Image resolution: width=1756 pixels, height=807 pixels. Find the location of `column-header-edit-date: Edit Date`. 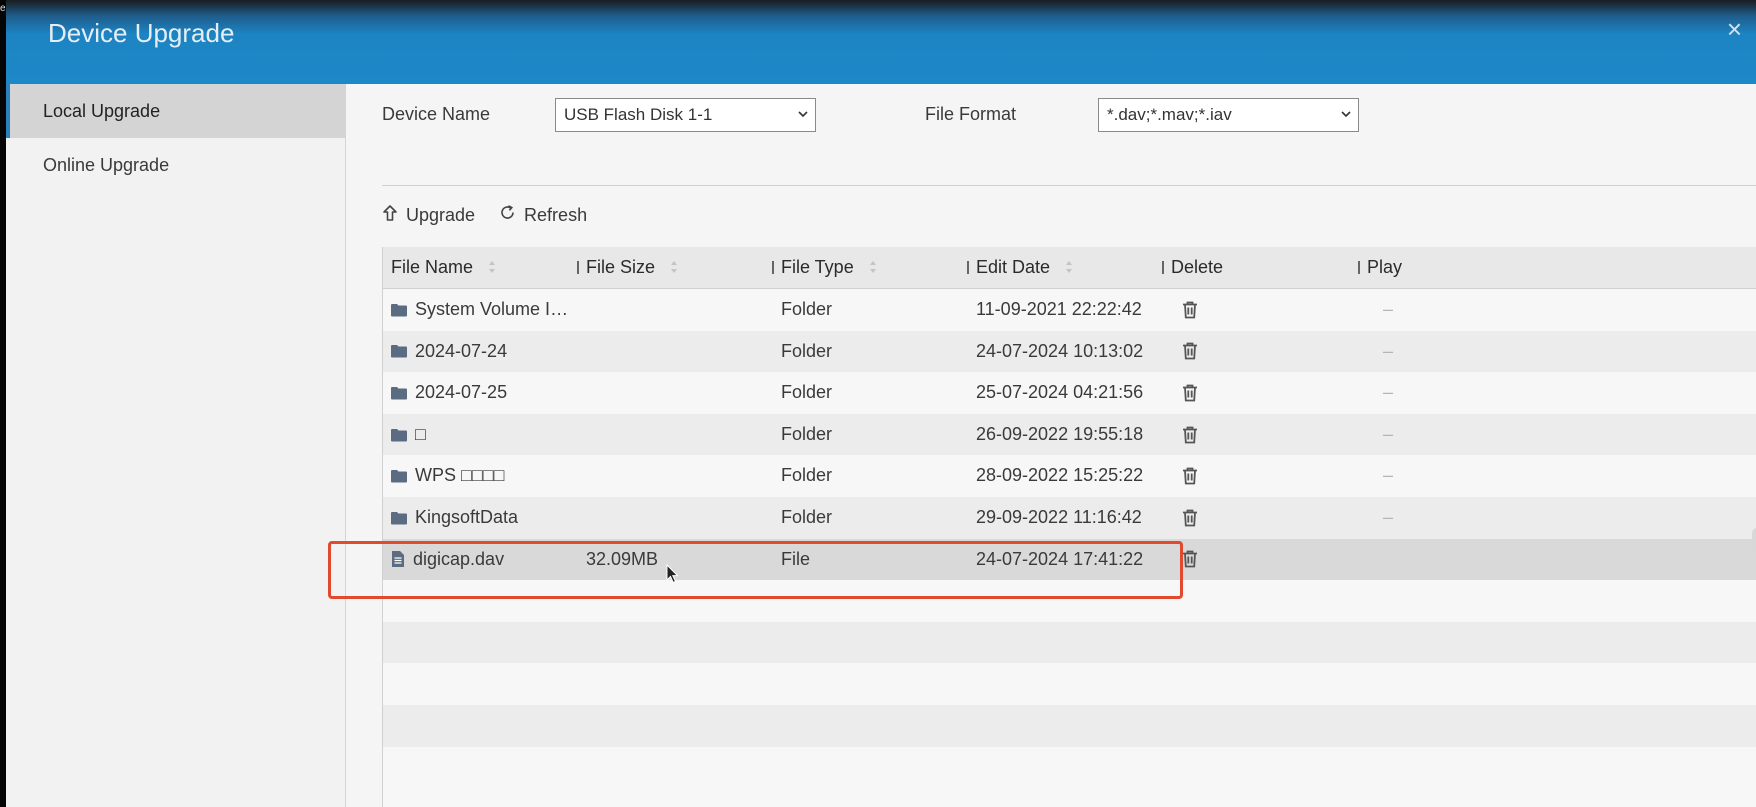

column-header-edit-date: Edit Date is located at coordinates (1020, 268).